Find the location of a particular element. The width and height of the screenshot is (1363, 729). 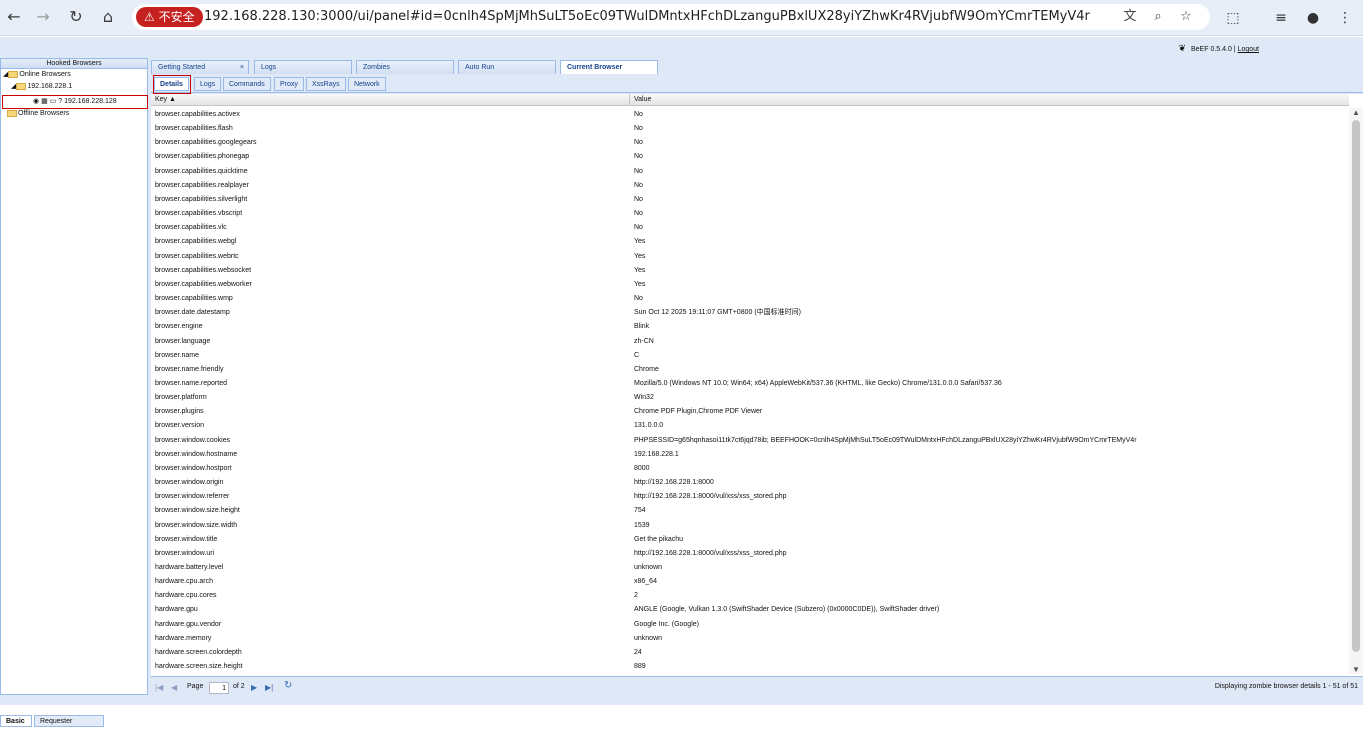

subtab-xssrays: XssRays is located at coordinates (326, 84).